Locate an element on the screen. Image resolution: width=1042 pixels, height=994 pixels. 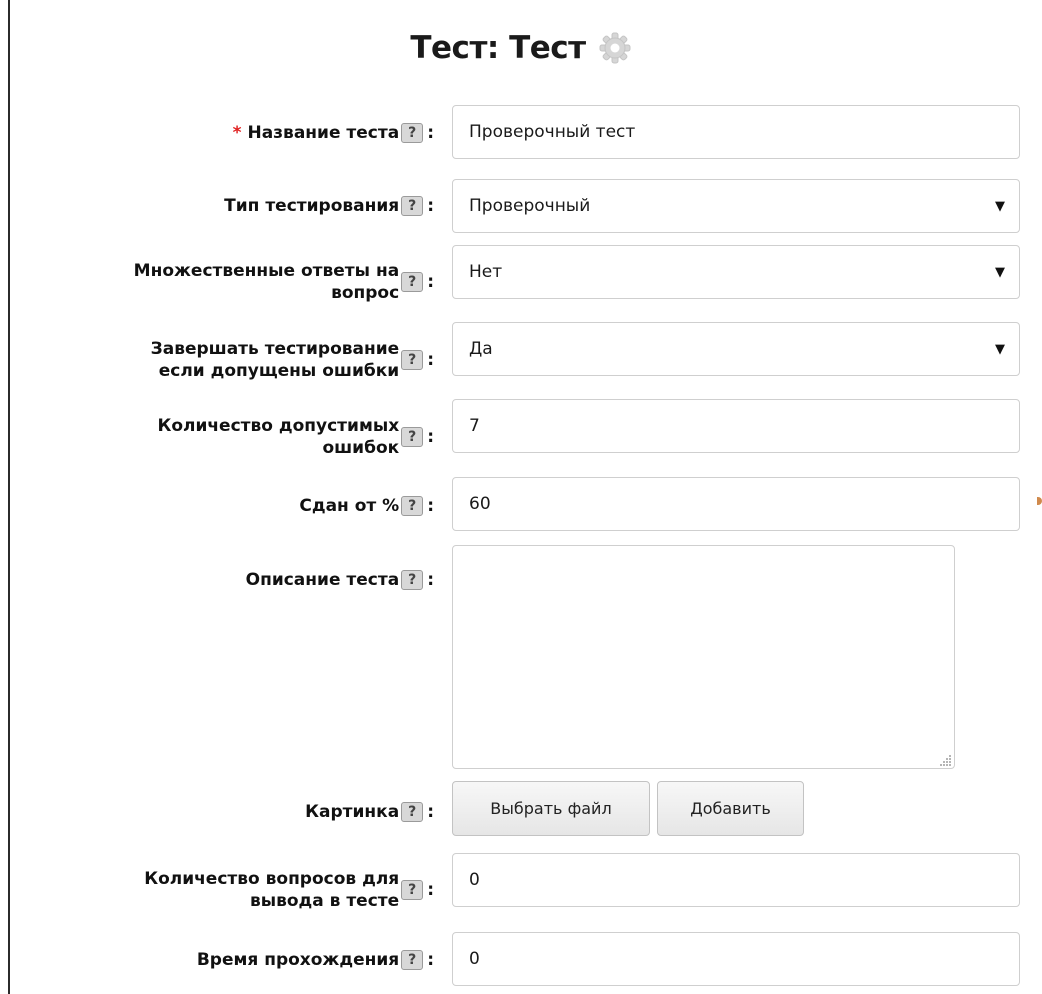
gear-icon is located at coordinates (615, 48).